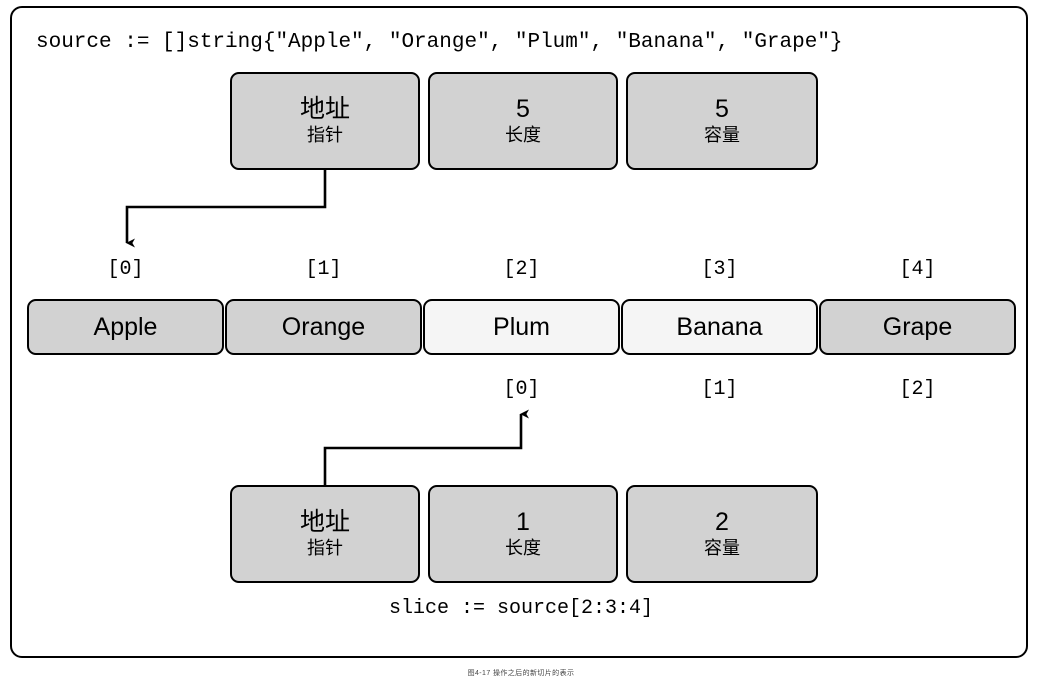 This screenshot has height=685, width=1042. Describe the element at coordinates (125, 269) in the screenshot. I see `array-index-0: [0]` at that location.